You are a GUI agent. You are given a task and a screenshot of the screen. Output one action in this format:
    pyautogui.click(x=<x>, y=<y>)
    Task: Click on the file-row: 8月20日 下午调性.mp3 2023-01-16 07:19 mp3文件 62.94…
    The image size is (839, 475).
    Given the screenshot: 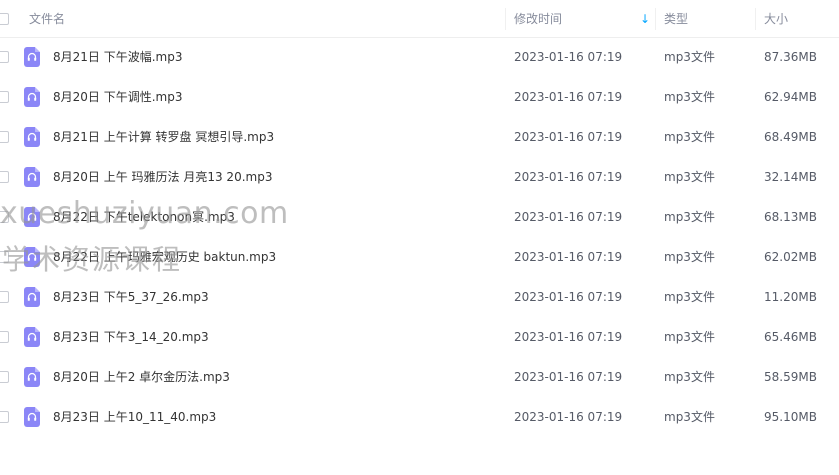 What is the action you would take?
    pyautogui.click(x=419, y=97)
    